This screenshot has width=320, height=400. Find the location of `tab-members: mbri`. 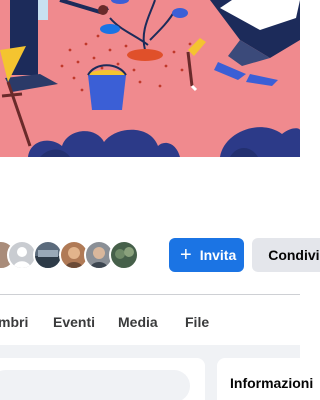

tab-members: mbri is located at coordinates (14, 322).